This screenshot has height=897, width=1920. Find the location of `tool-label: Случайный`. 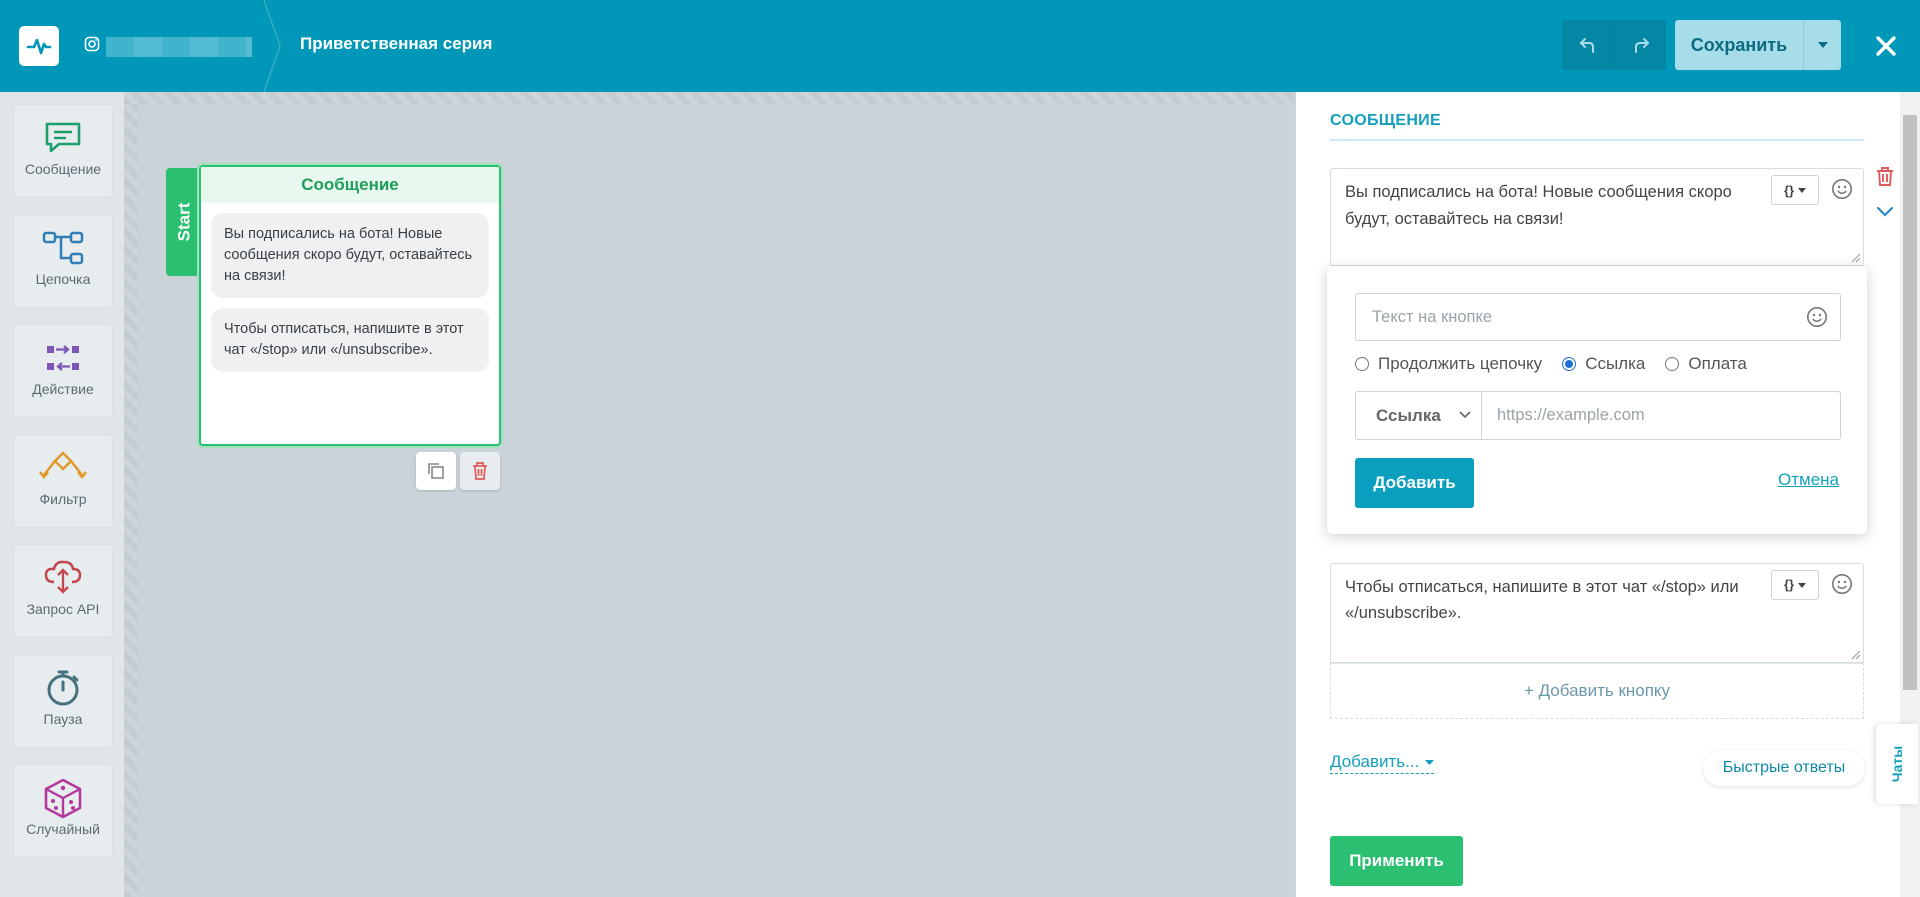

tool-label: Случайный is located at coordinates (63, 829).